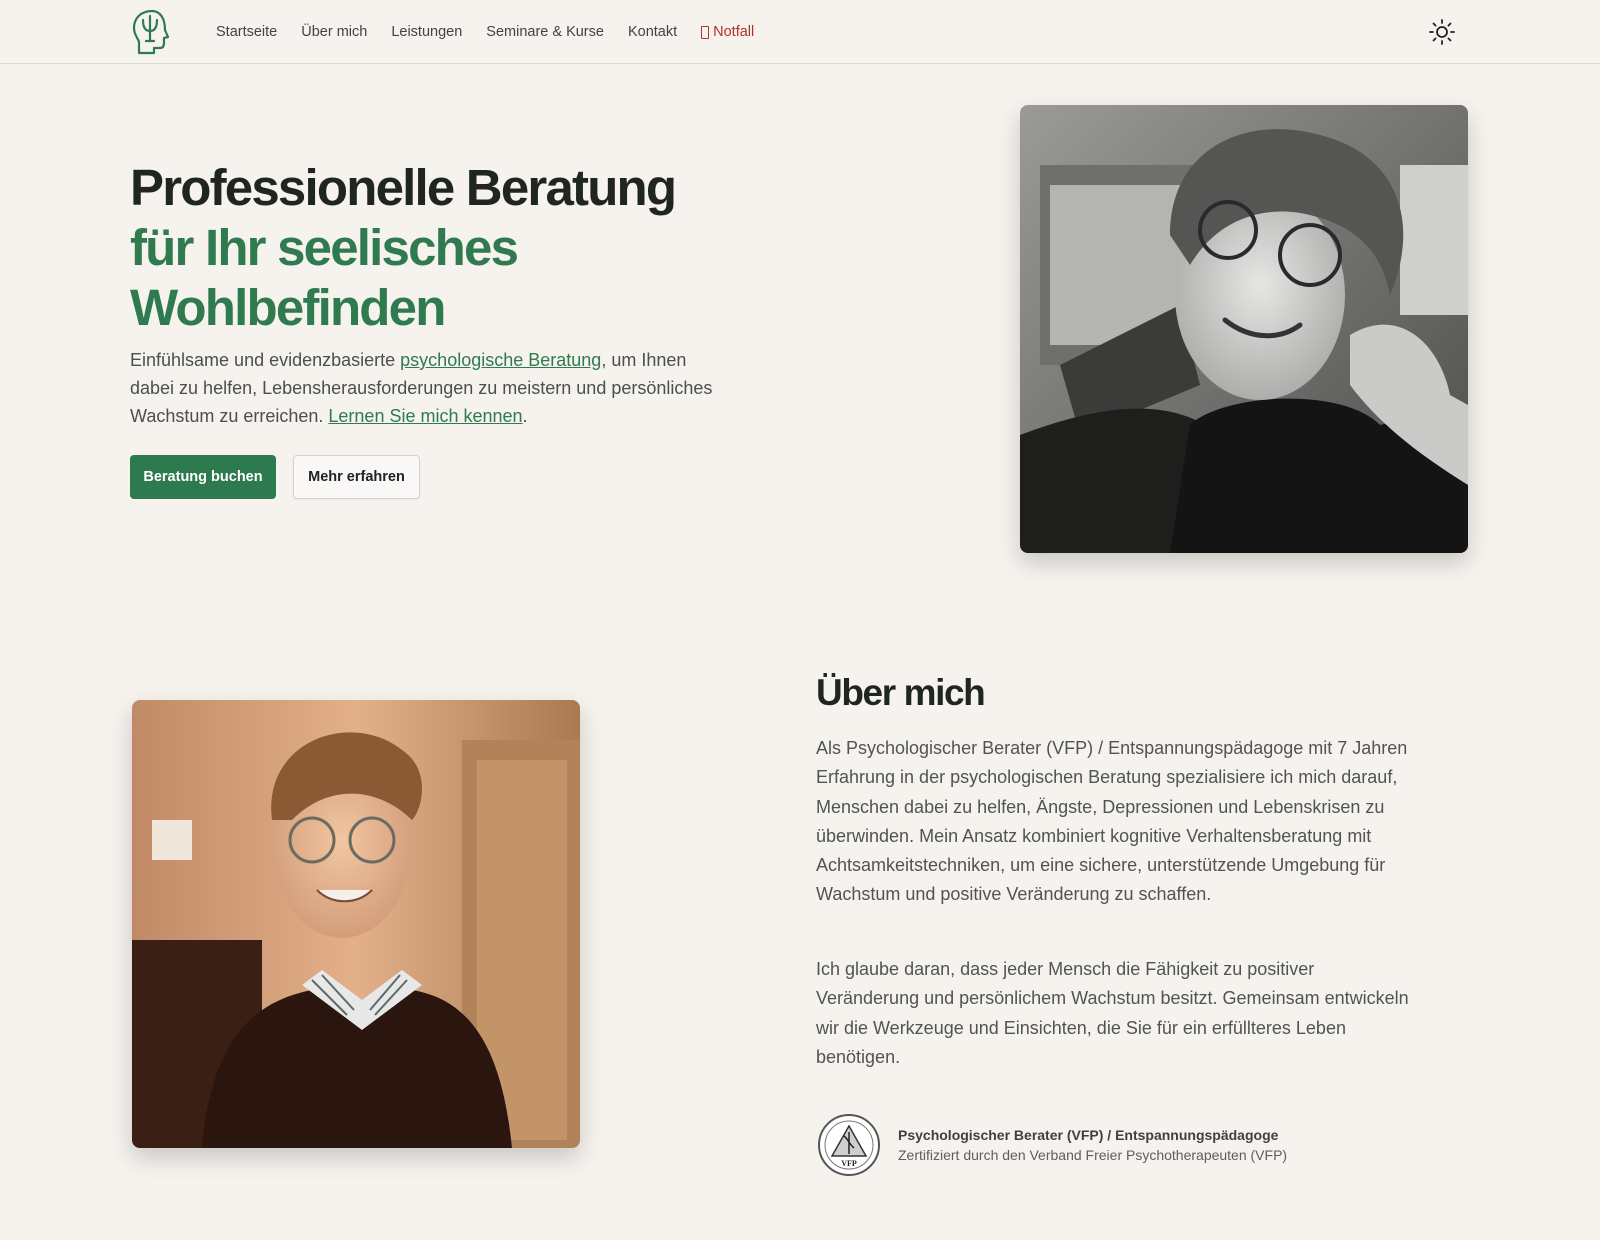 The width and height of the screenshot is (1600, 1240). What do you see at coordinates (246, 32) in the screenshot?
I see `nav-link-startseite: Startseite` at bounding box center [246, 32].